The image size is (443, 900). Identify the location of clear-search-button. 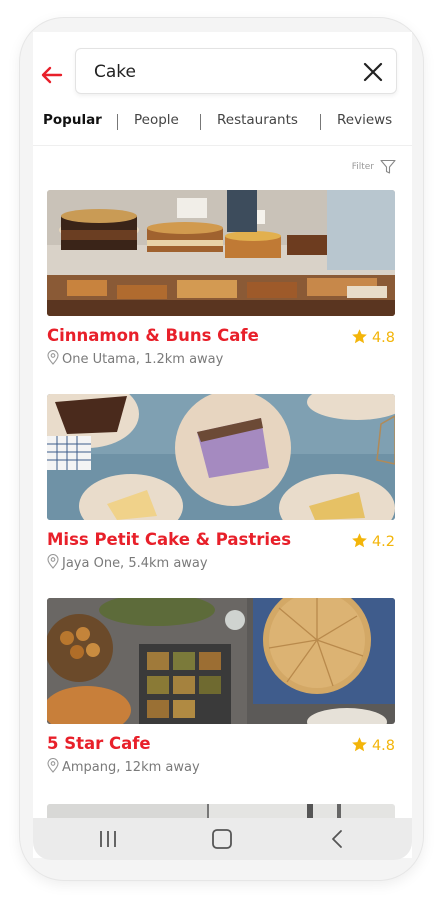
(373, 72).